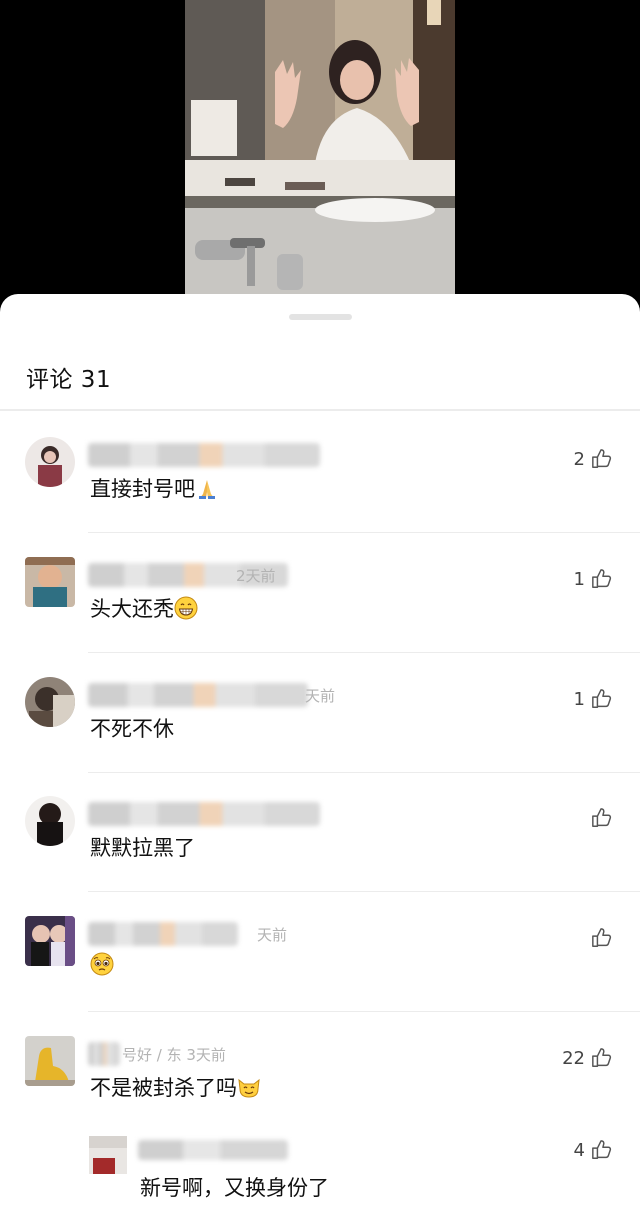  Describe the element at coordinates (213, 1150) in the screenshot. I see `reply-username-blurred` at that location.